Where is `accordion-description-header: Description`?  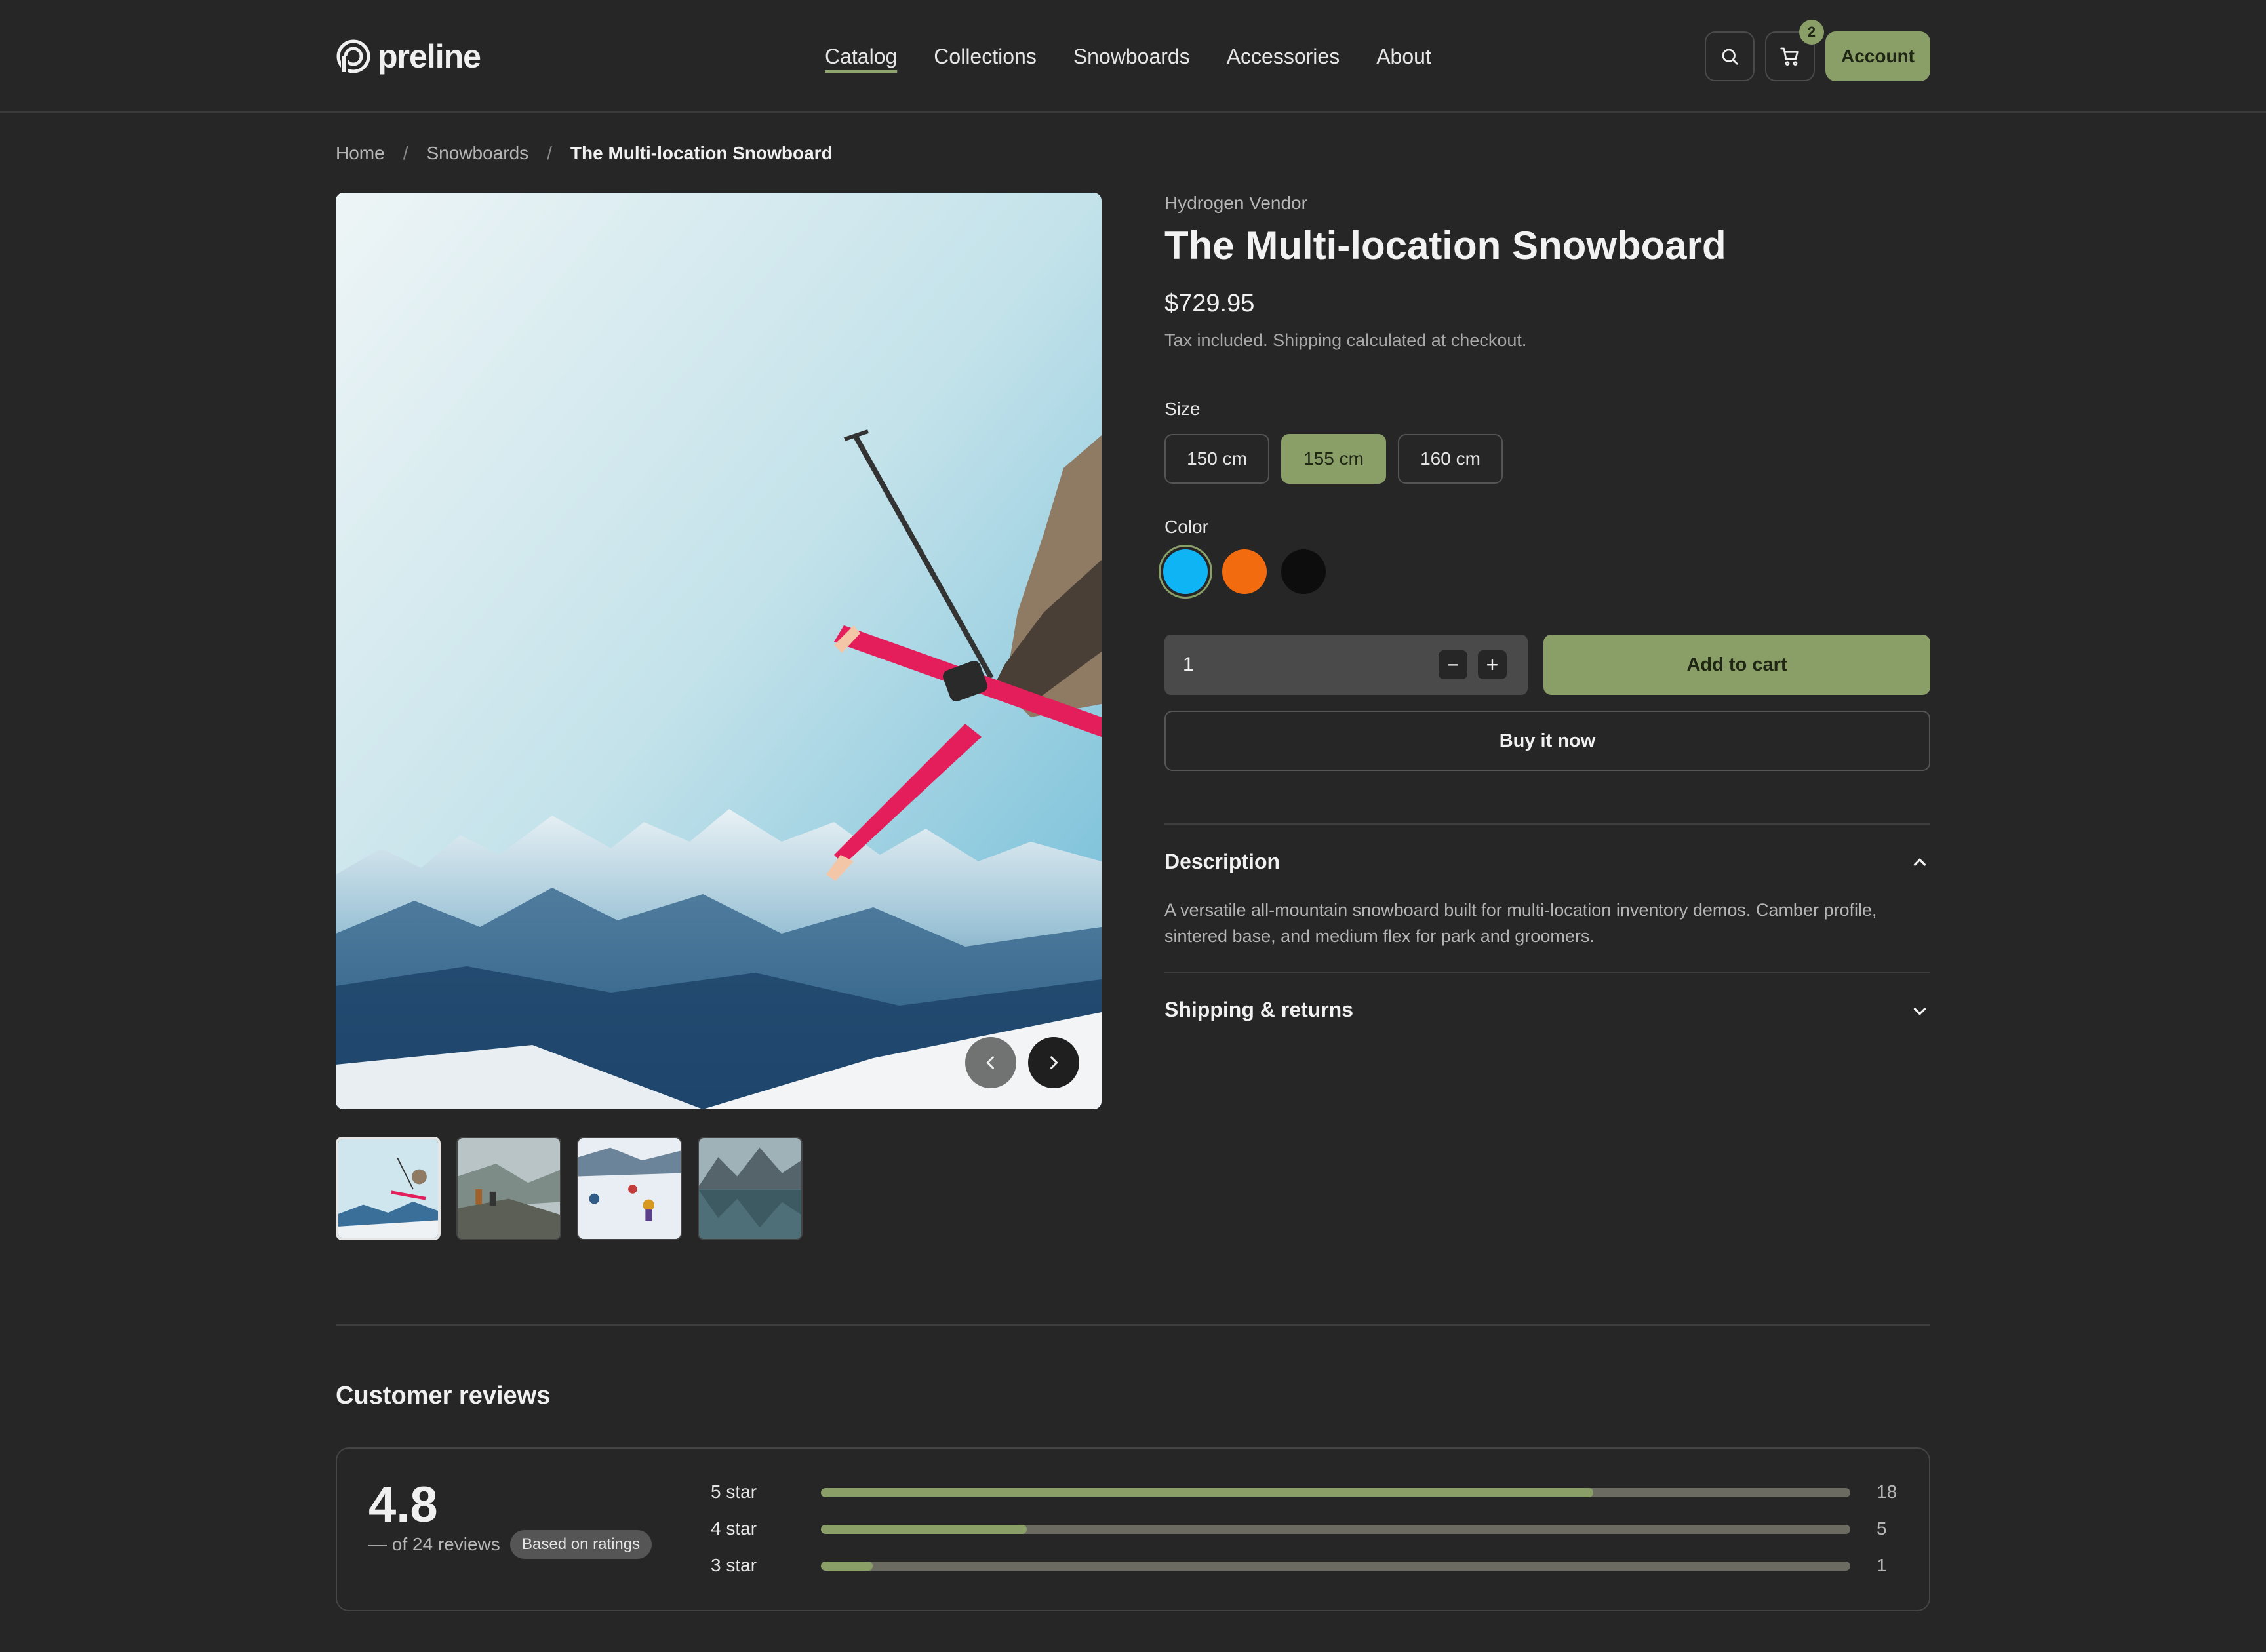 accordion-description-header: Description is located at coordinates (1222, 862).